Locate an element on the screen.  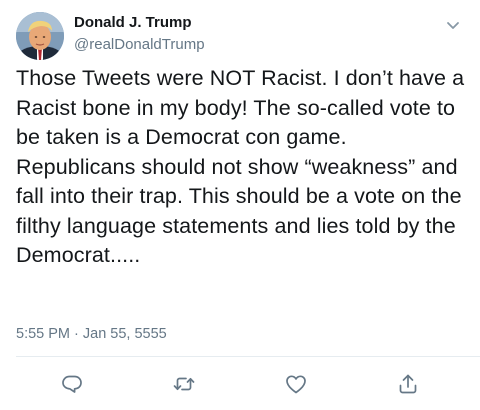
share-button is located at coordinates (408, 384).